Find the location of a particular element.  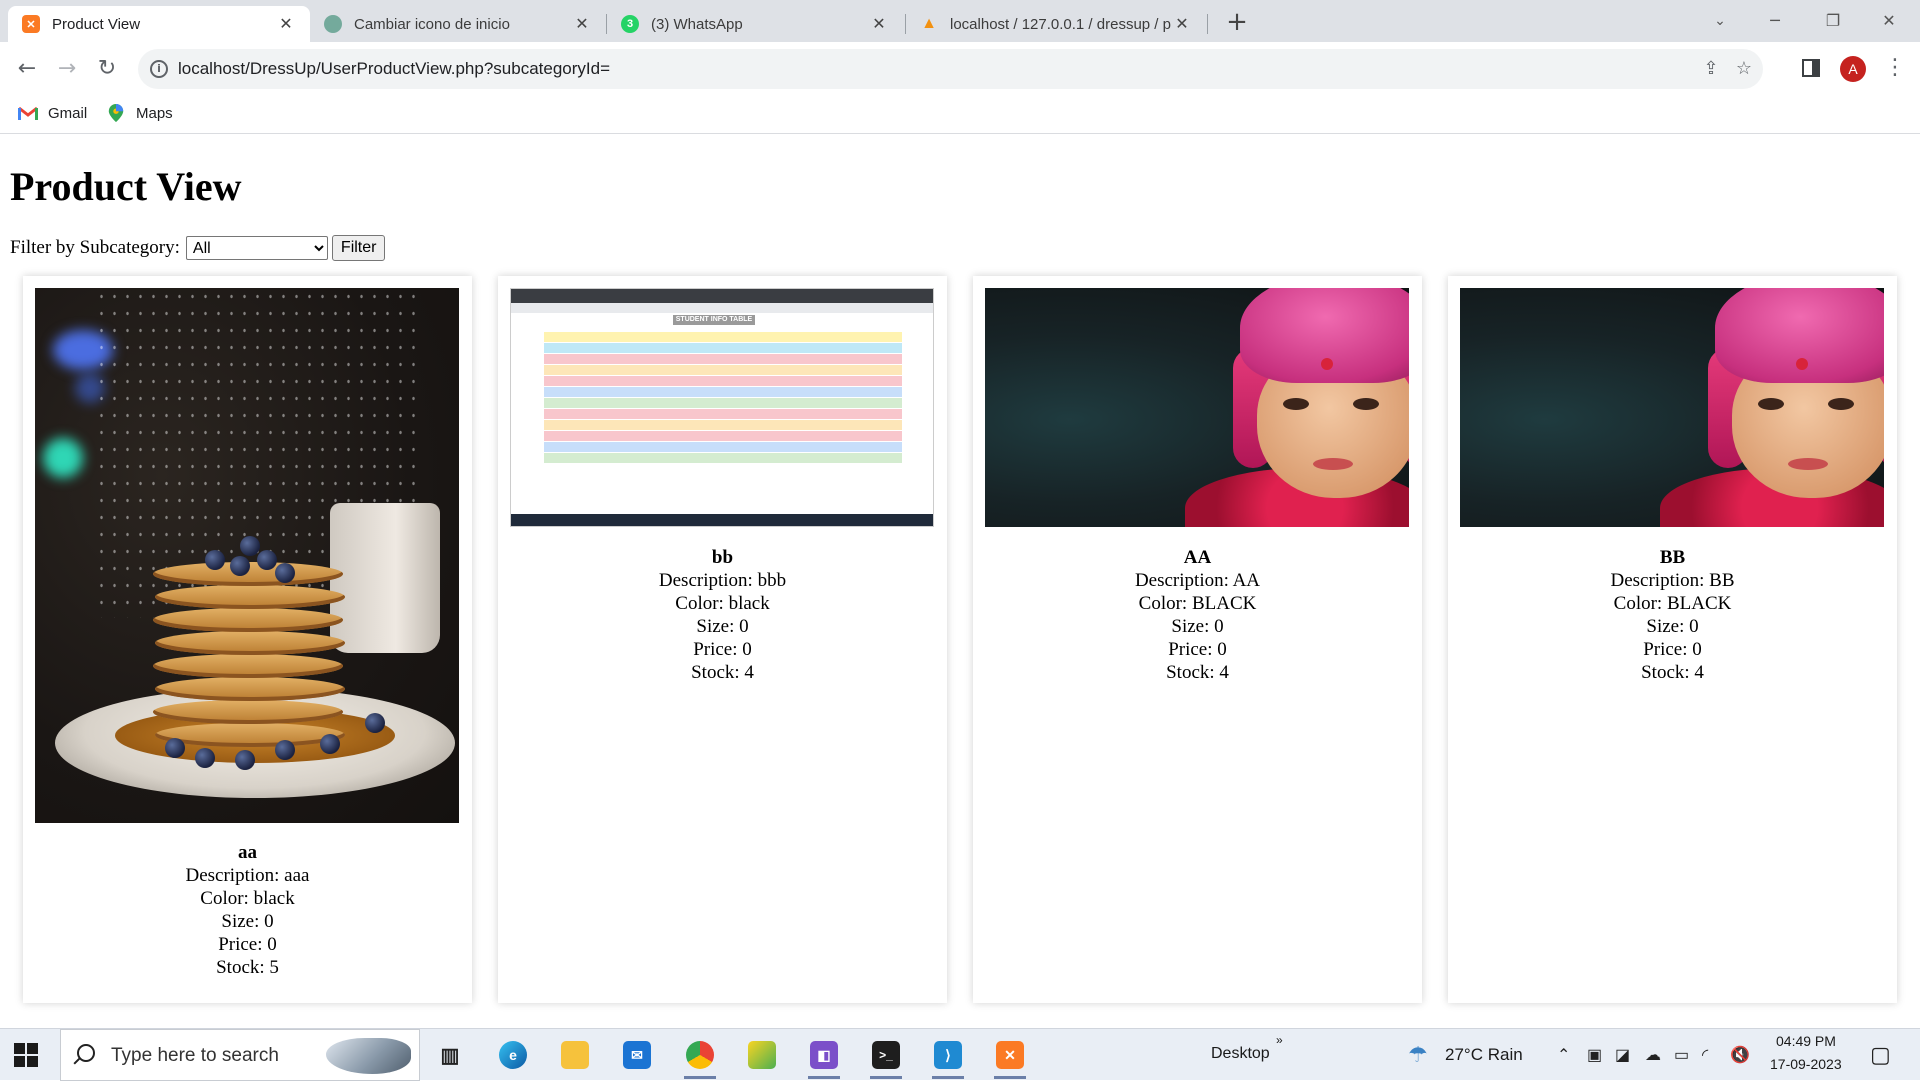

product-stock: Stock: 4 is located at coordinates (1672, 672).